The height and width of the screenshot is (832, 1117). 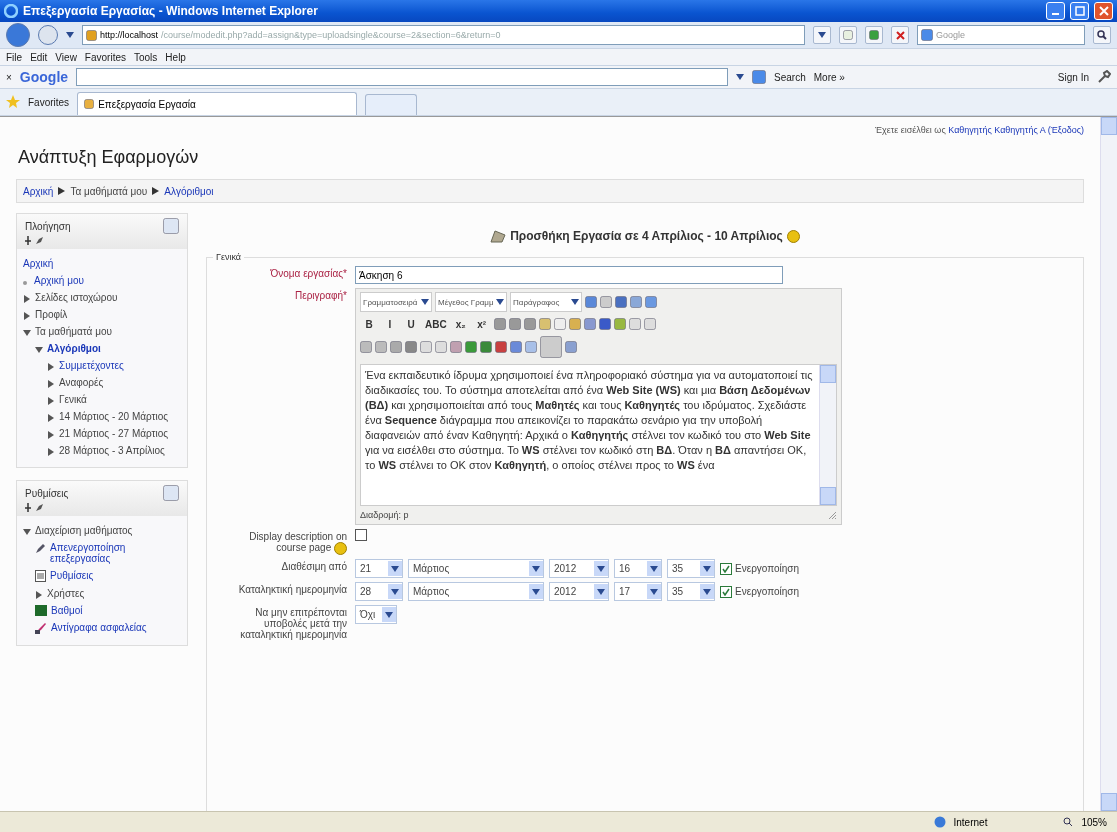 I want to click on nav-item: 14 Μάρτιος - 20 Μάρτιος, so click(x=114, y=416).